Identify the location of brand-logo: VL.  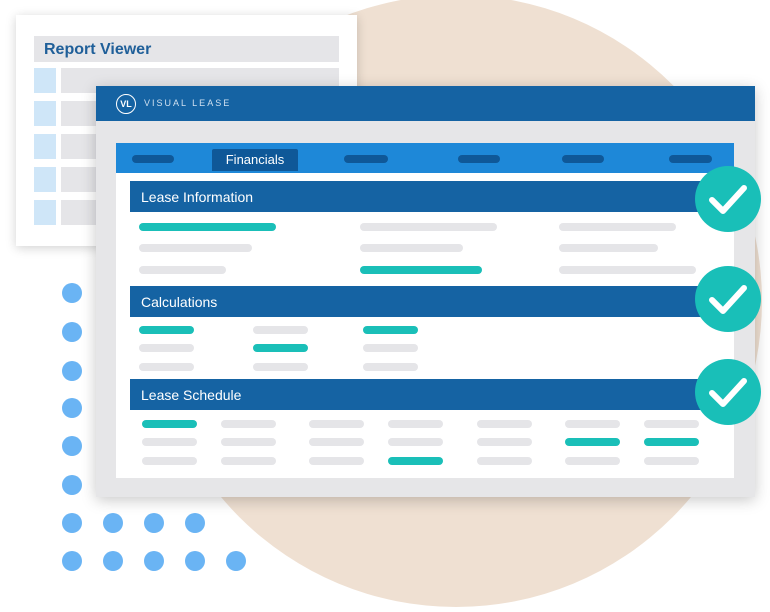
(126, 104).